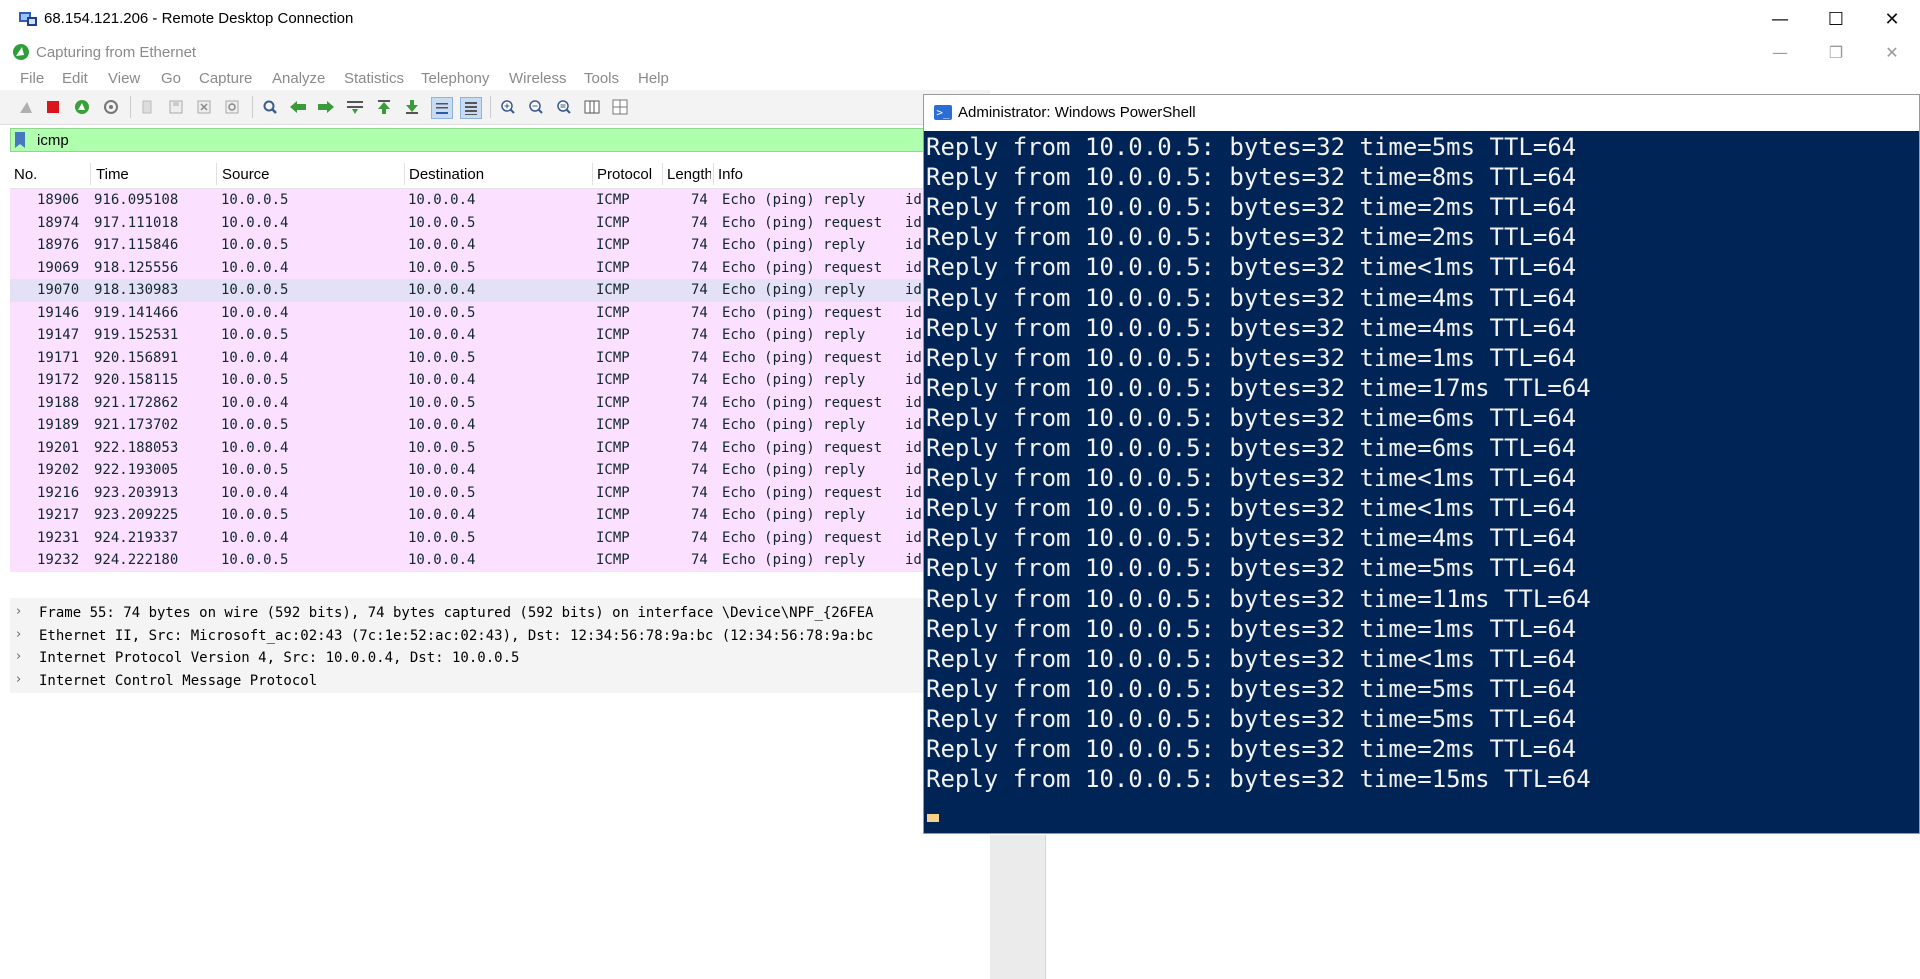  What do you see at coordinates (943, 112) in the screenshot?
I see `powershell-icon: >_` at bounding box center [943, 112].